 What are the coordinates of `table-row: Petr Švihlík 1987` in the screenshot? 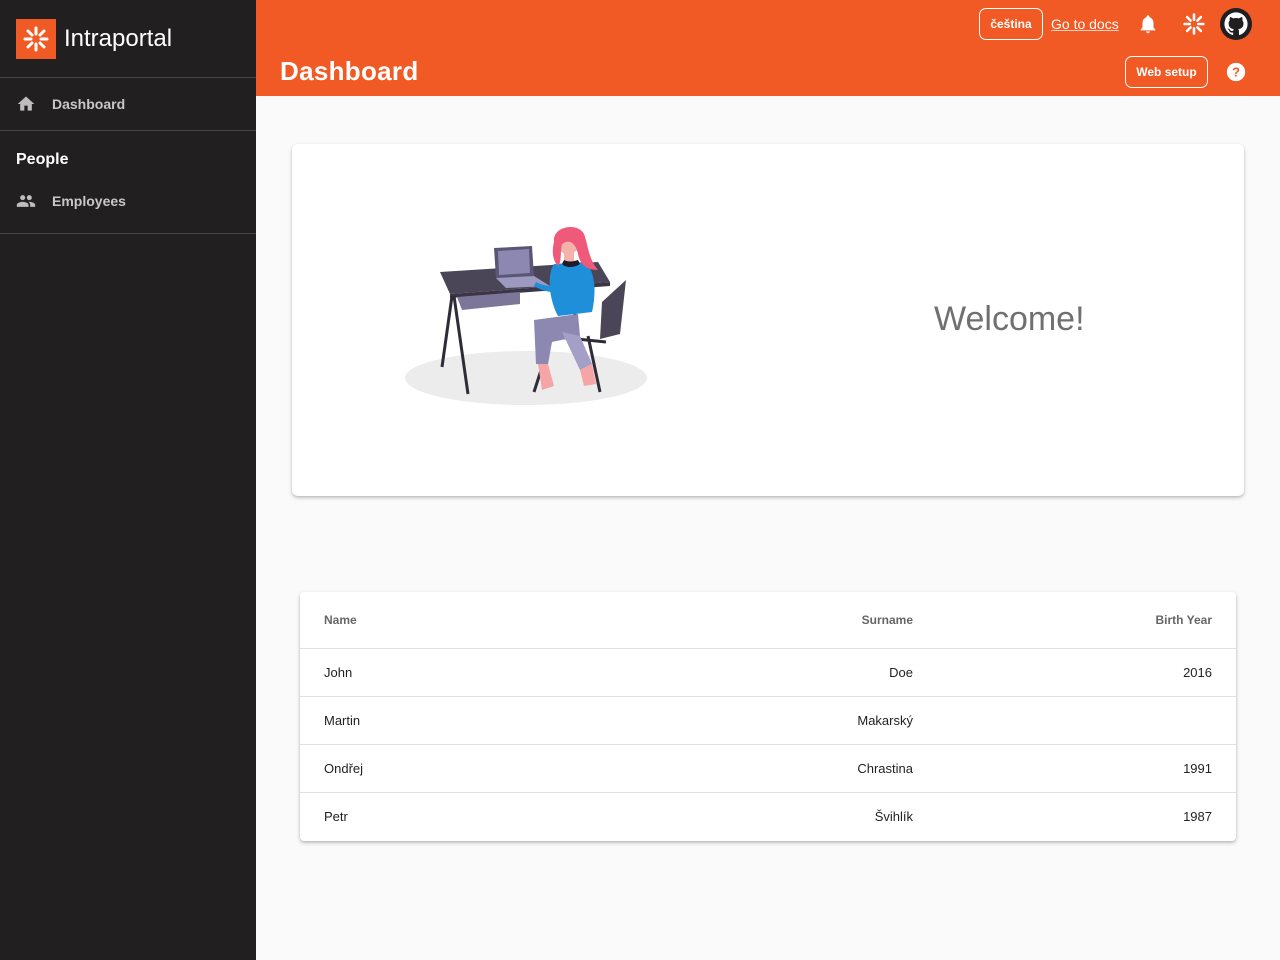 It's located at (768, 816).